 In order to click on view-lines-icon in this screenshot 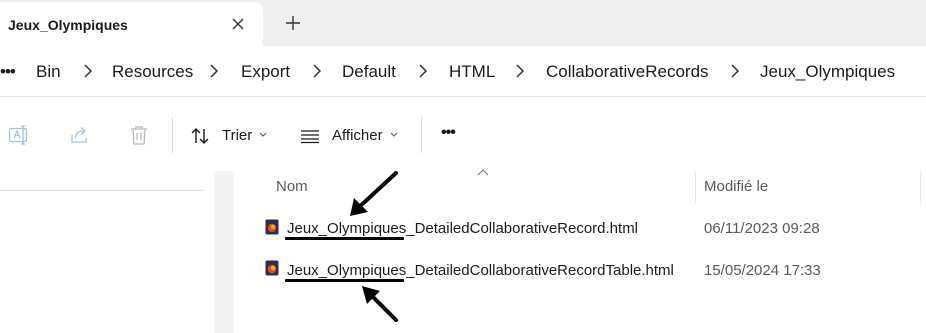, I will do `click(310, 137)`.